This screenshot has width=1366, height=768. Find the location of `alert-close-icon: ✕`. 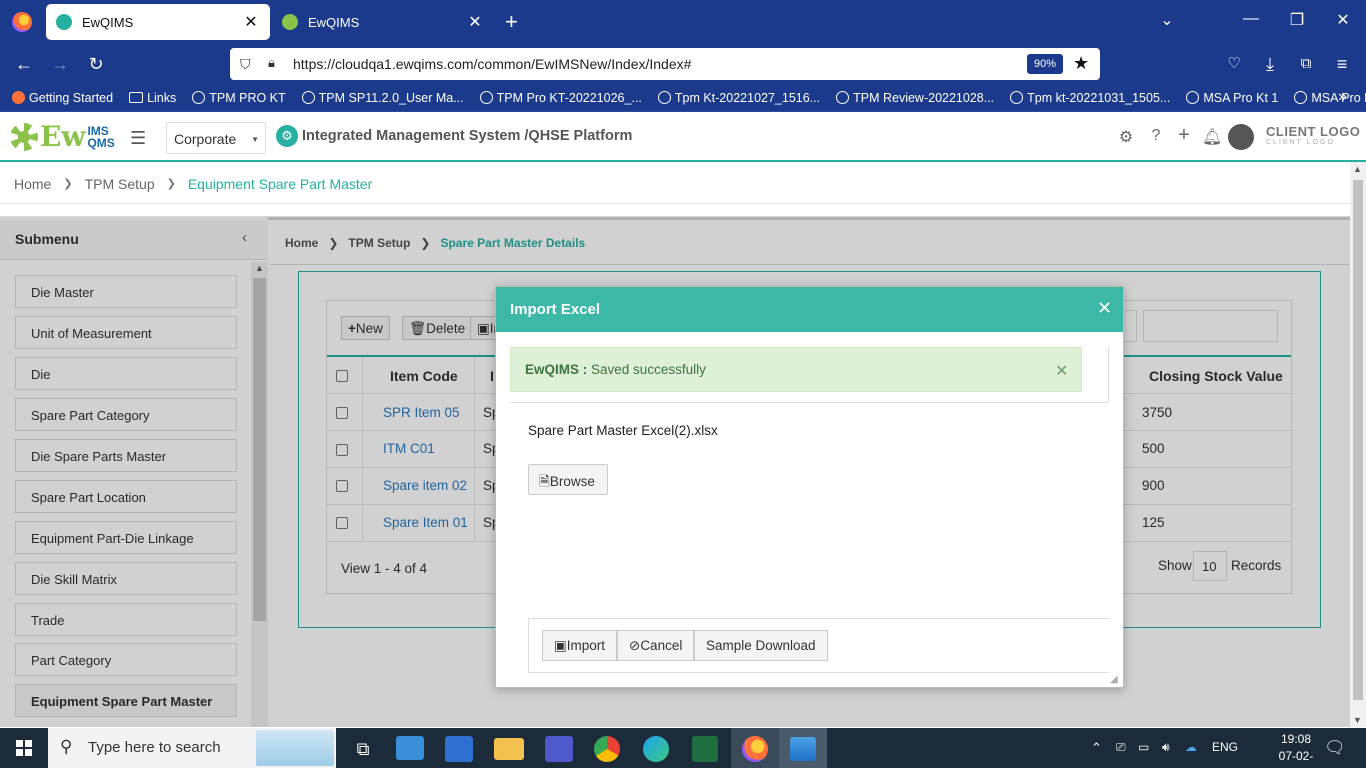

alert-close-icon: ✕ is located at coordinates (1061, 371).